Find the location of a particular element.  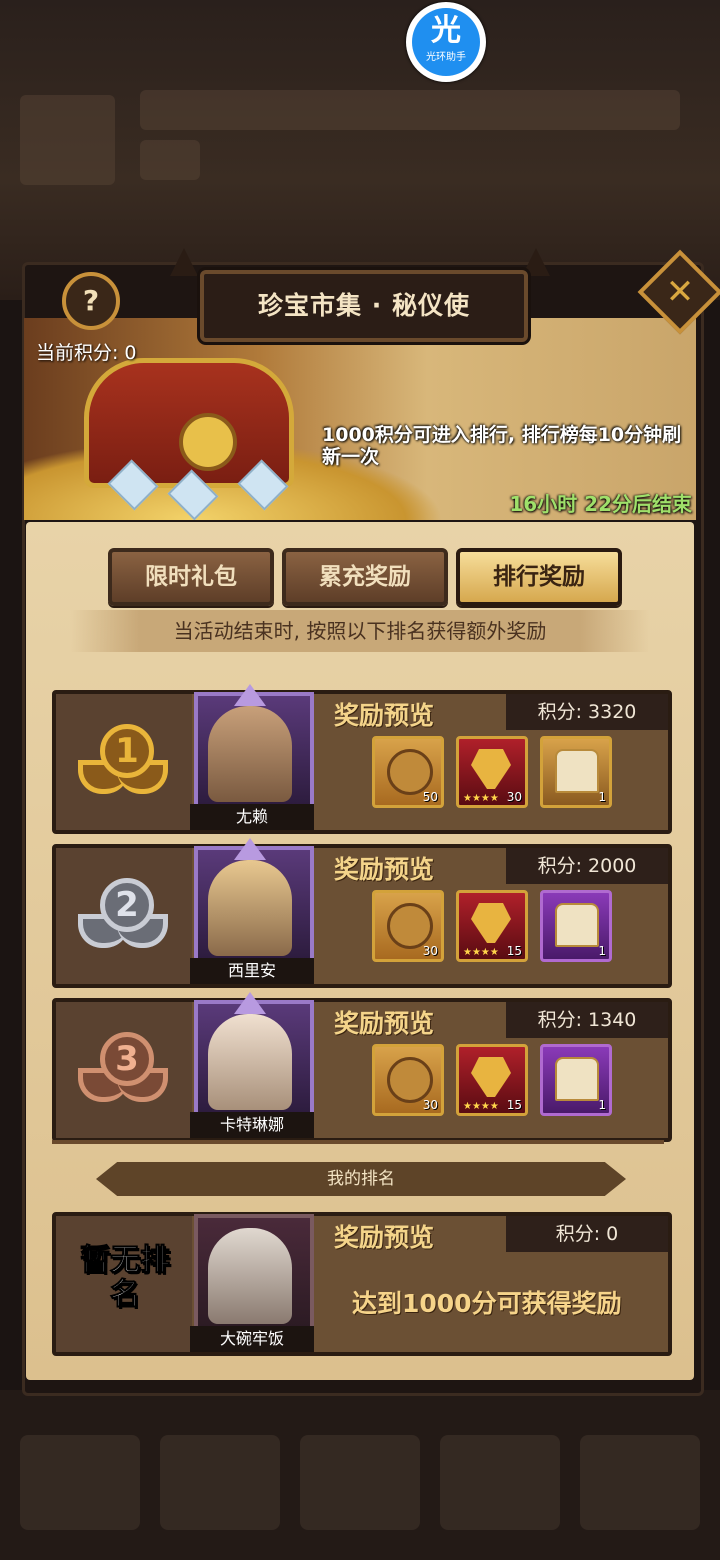

chest-lock-art is located at coordinates (208, 442).